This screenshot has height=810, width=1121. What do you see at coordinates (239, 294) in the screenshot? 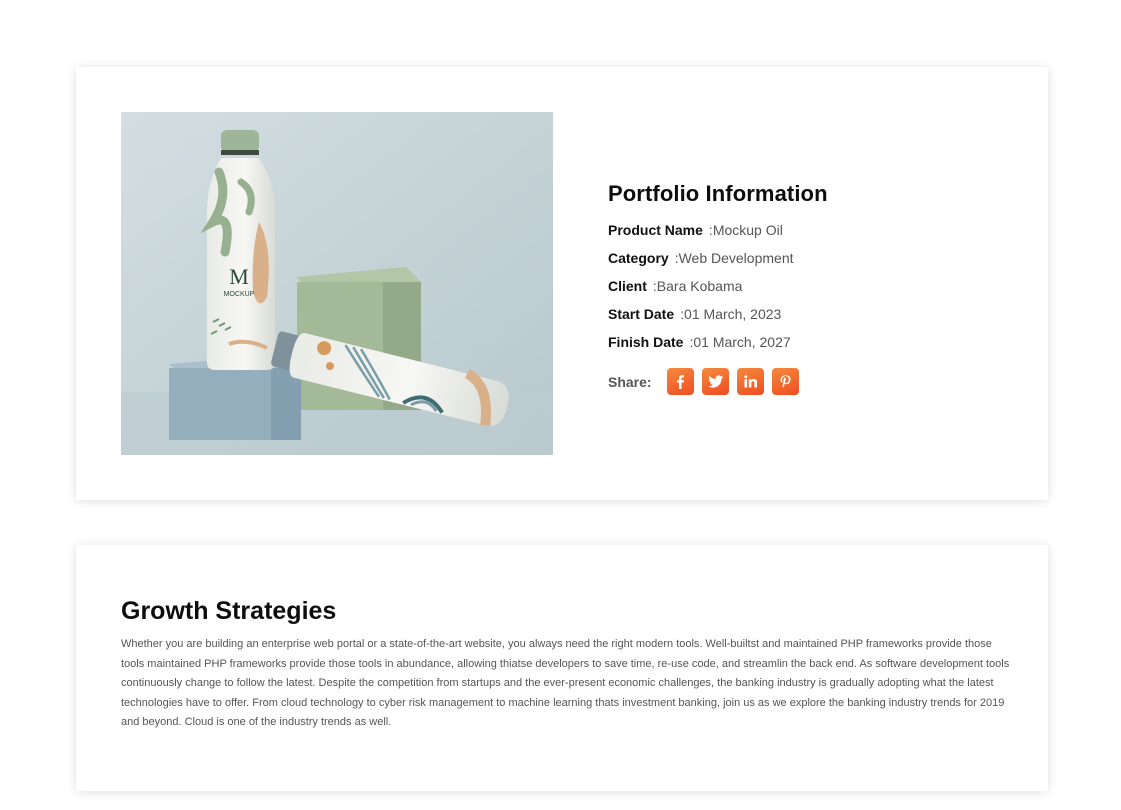
I see `bottle-brand-word: MOCKUP` at bounding box center [239, 294].